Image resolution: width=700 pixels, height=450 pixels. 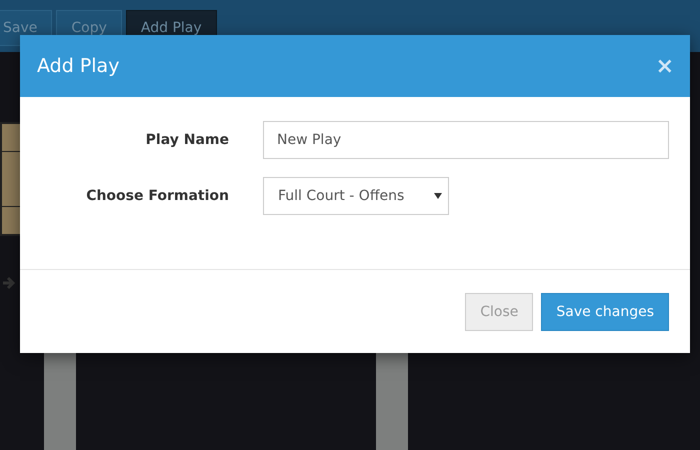 What do you see at coordinates (466, 140) in the screenshot?
I see `input-field: New Play` at bounding box center [466, 140].